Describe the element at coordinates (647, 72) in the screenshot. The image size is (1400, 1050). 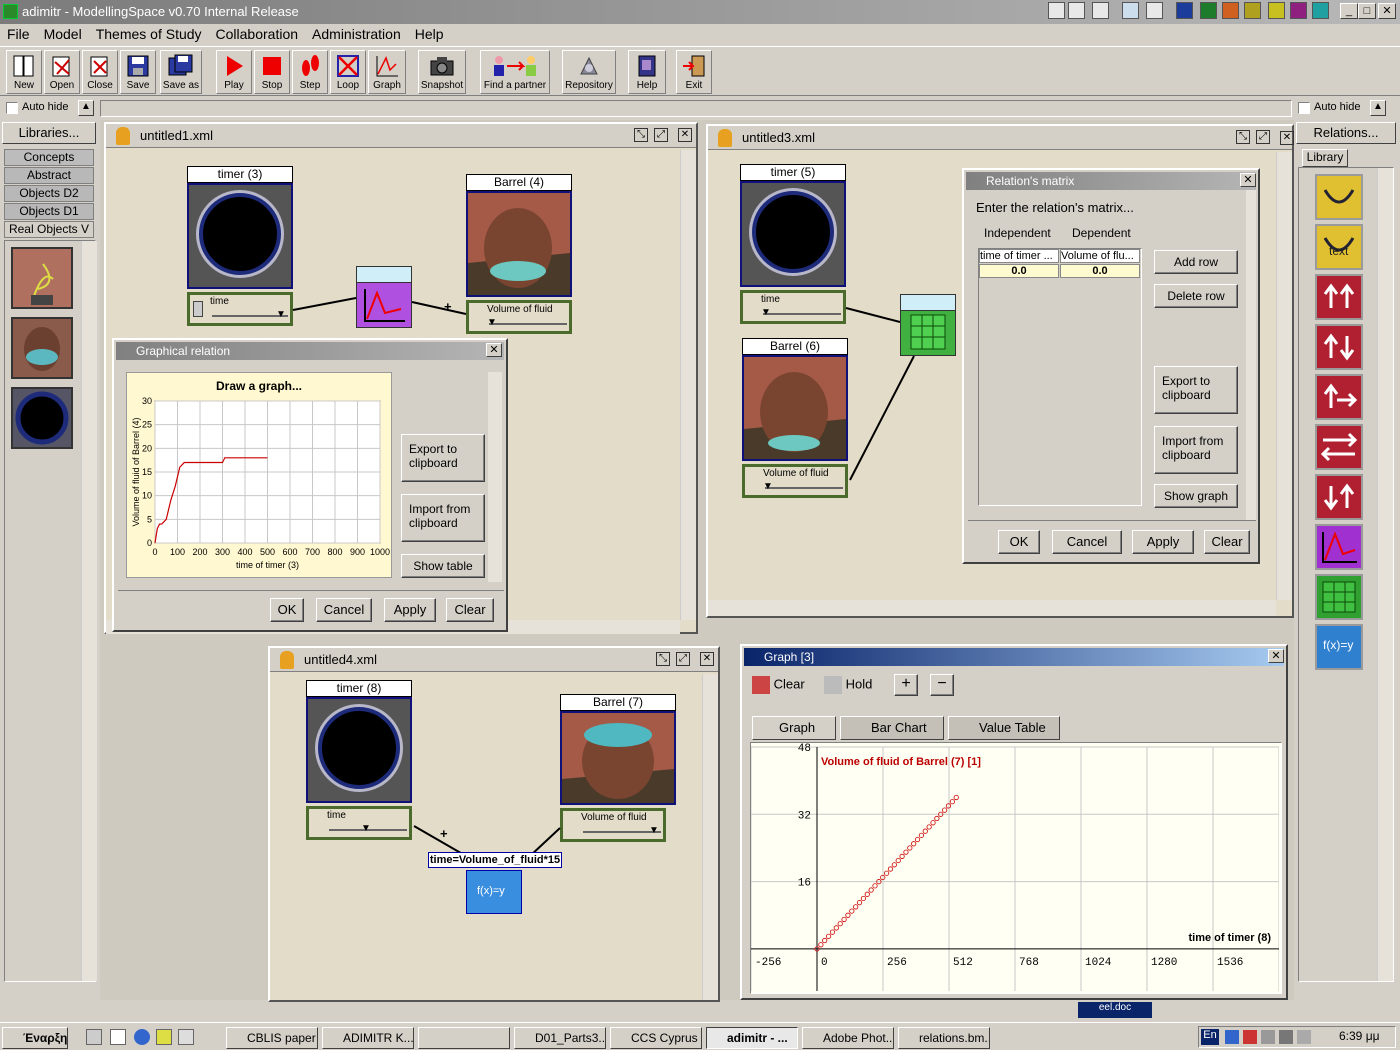
I see `help-button: Help` at that location.